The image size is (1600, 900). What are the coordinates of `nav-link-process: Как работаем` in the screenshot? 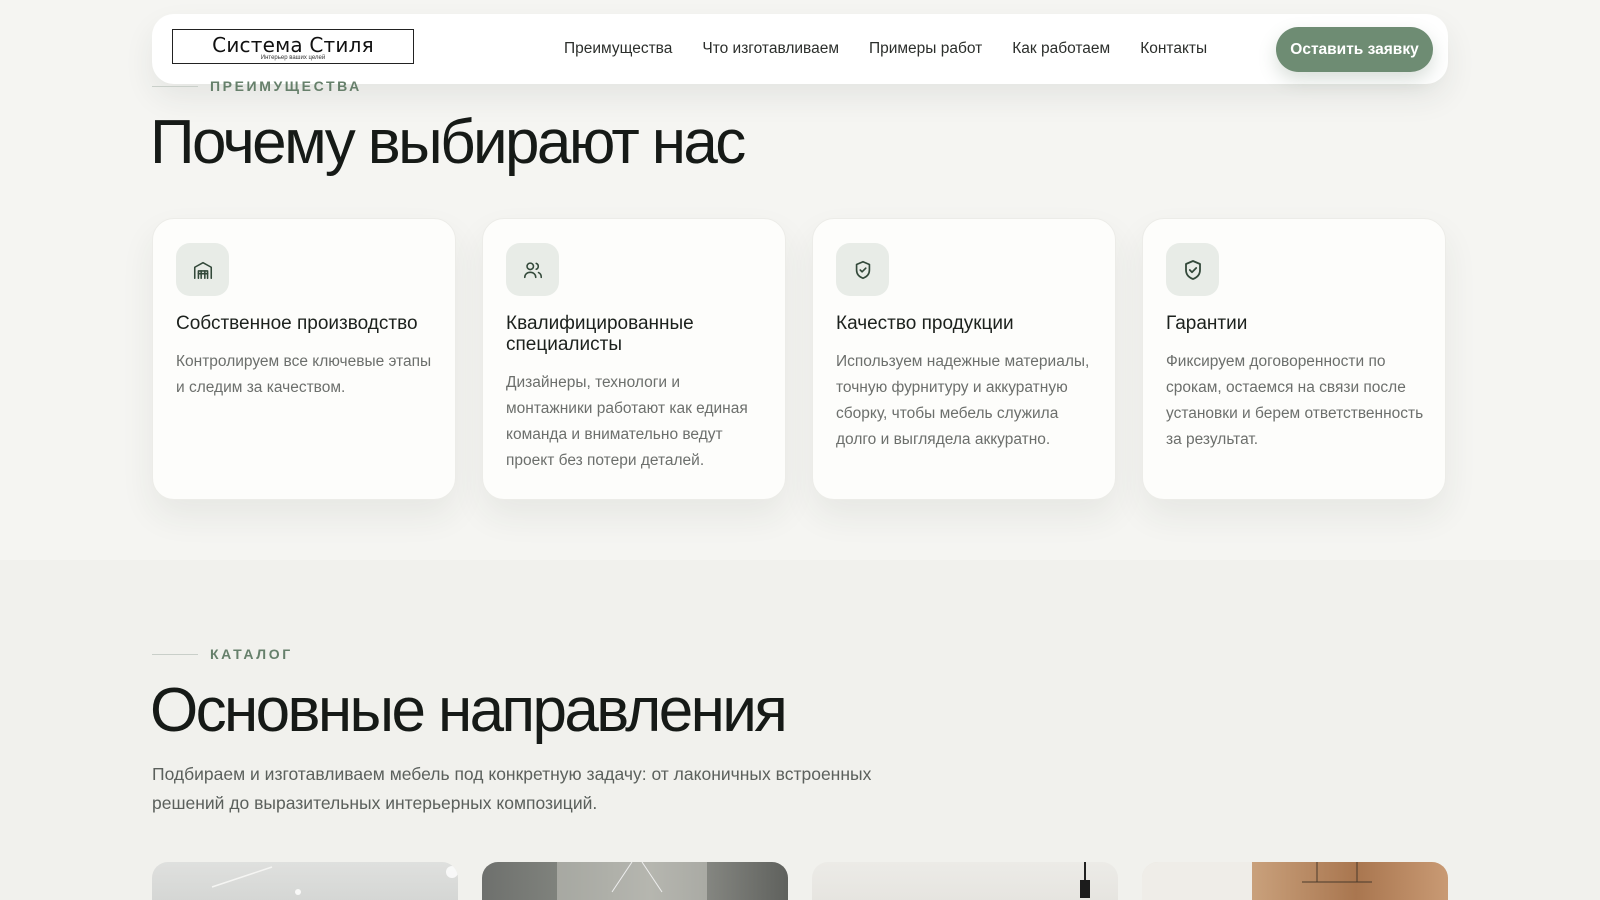 It's located at (1061, 49).